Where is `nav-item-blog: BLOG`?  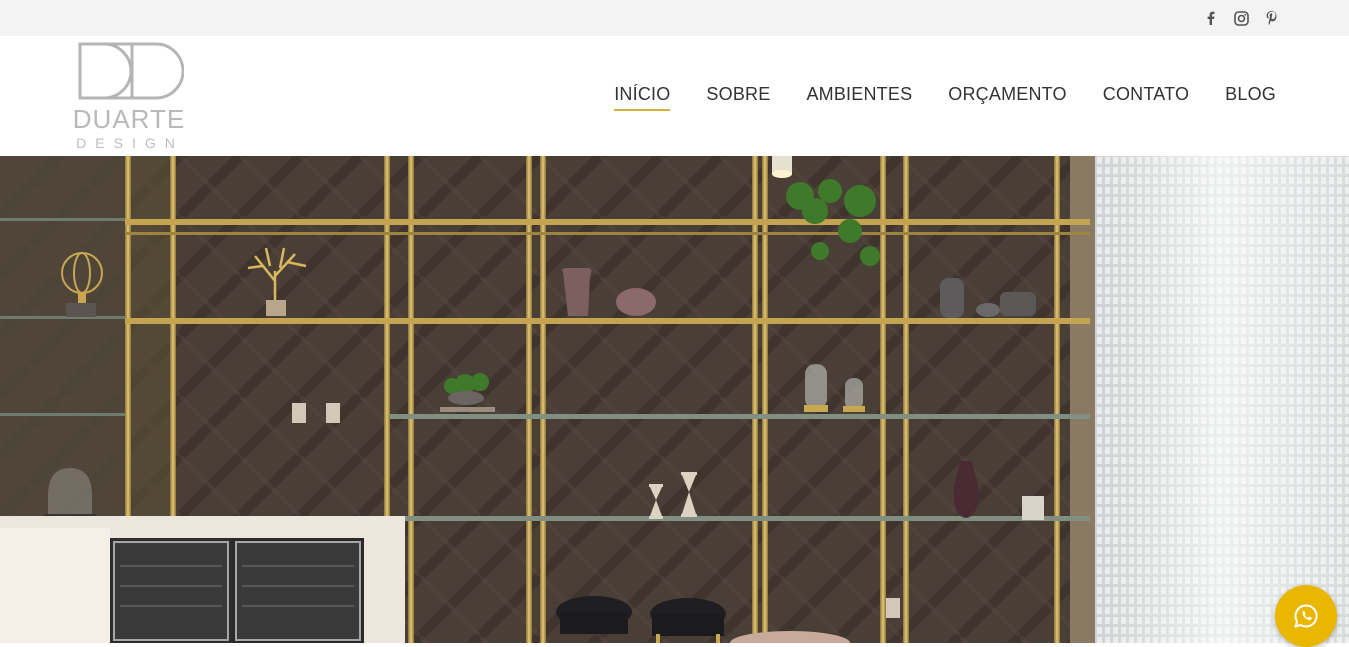
nav-item-blog: BLOG is located at coordinates (1250, 97).